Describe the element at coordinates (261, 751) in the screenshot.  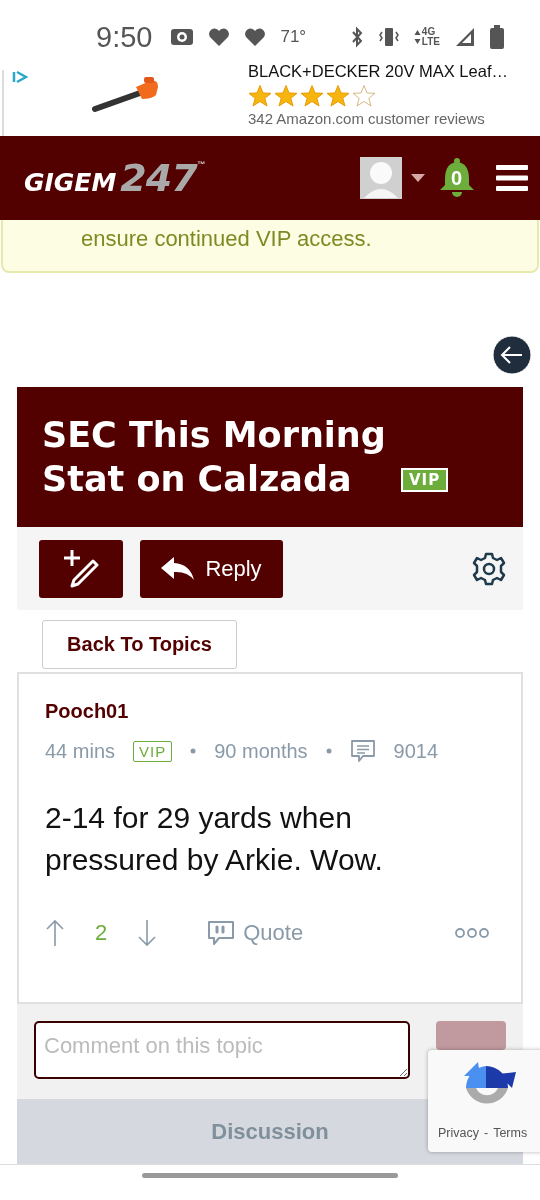
I see `member-tenure: 90 months` at that location.